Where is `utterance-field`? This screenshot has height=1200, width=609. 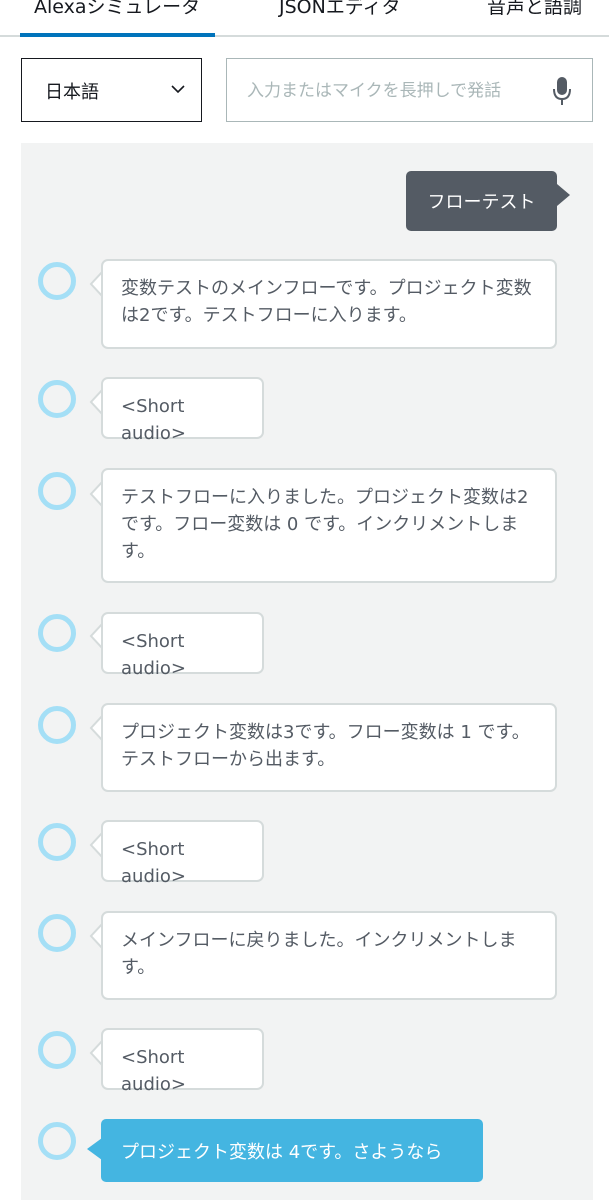
utterance-field is located at coordinates (409, 90).